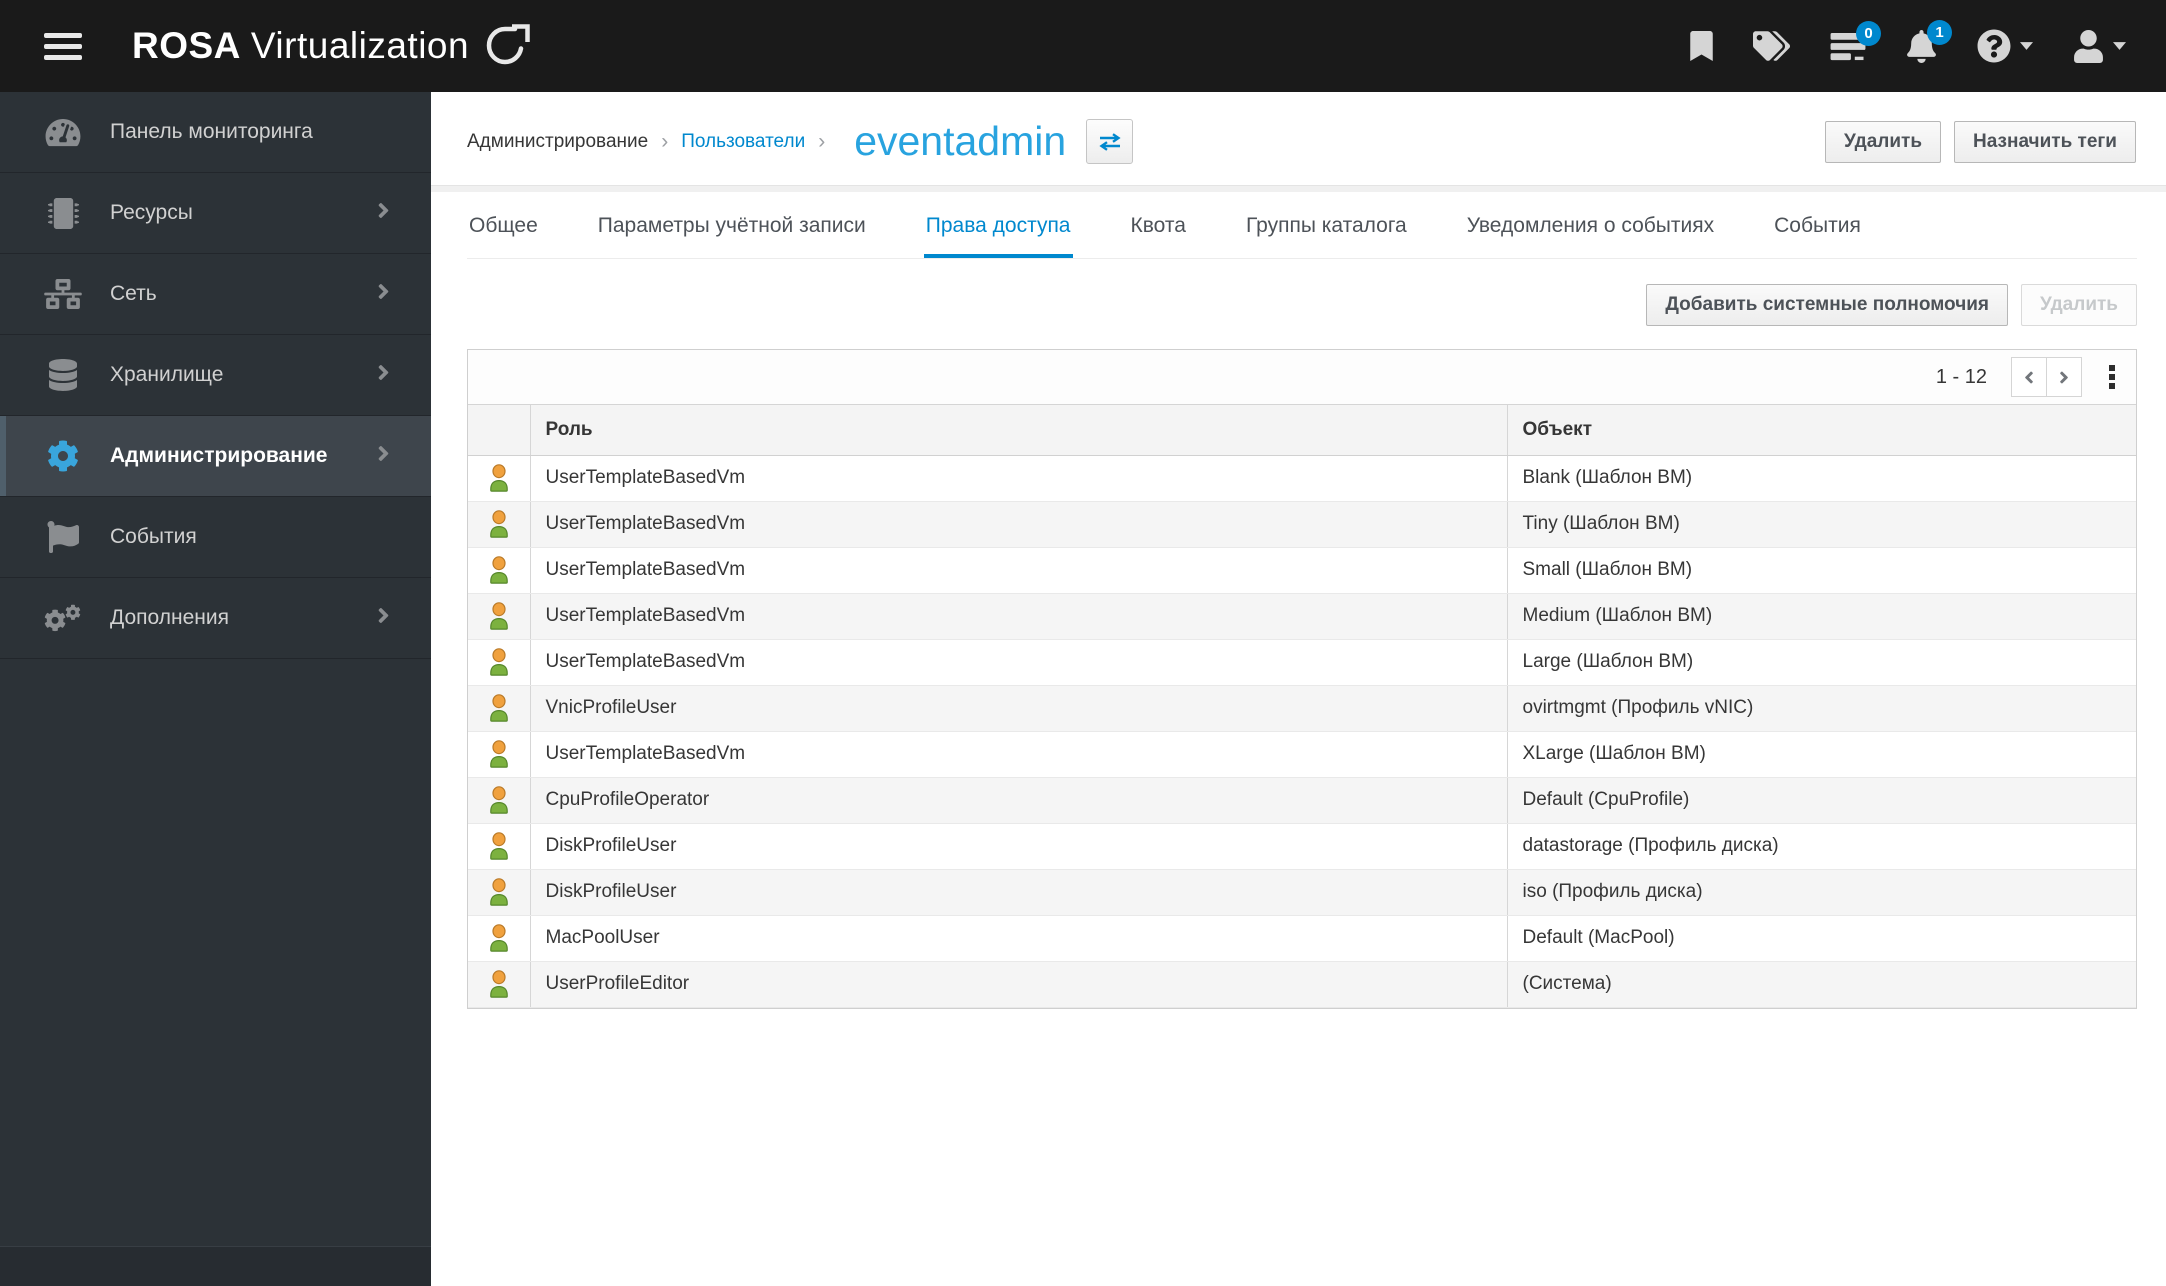 The image size is (2166, 1286). I want to click on role-cell: DiskProfileUser, so click(1018, 892).